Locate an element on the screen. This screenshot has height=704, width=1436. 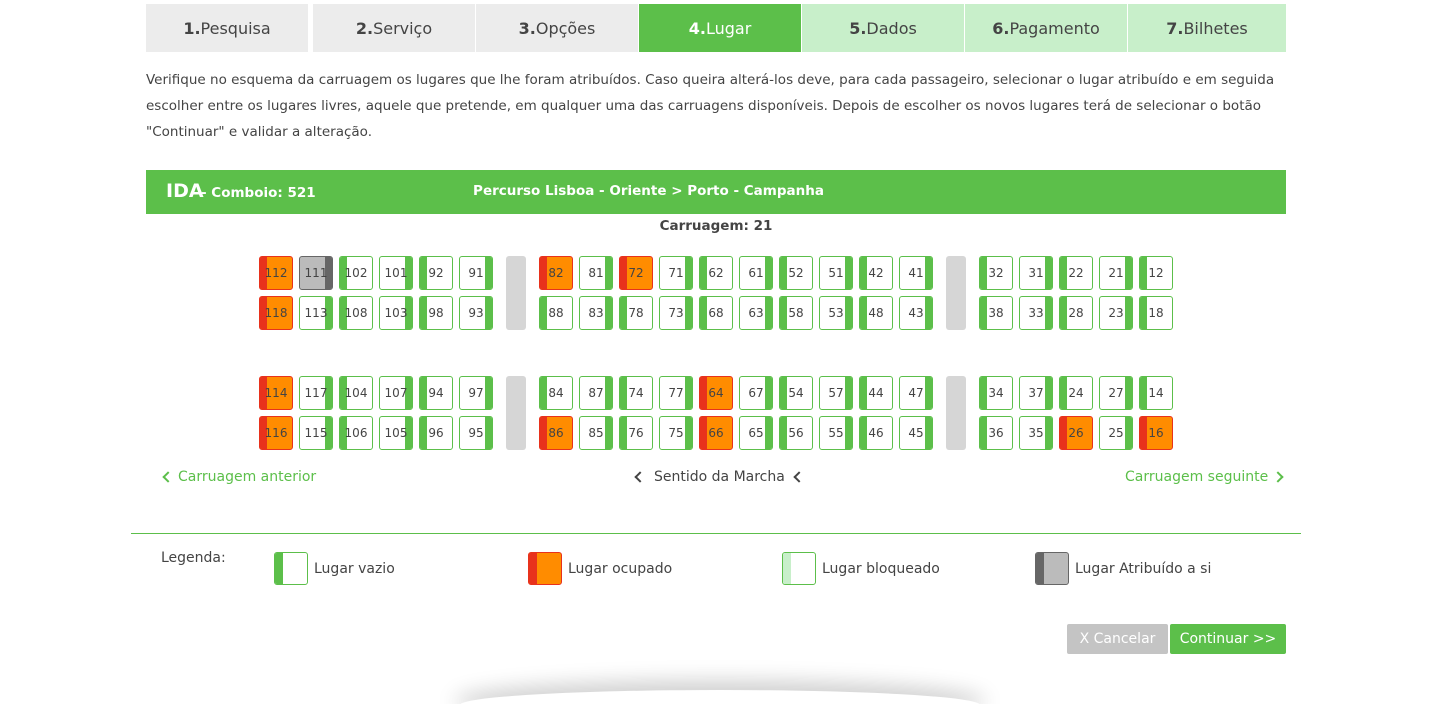
seat-85: 85 is located at coordinates (596, 433).